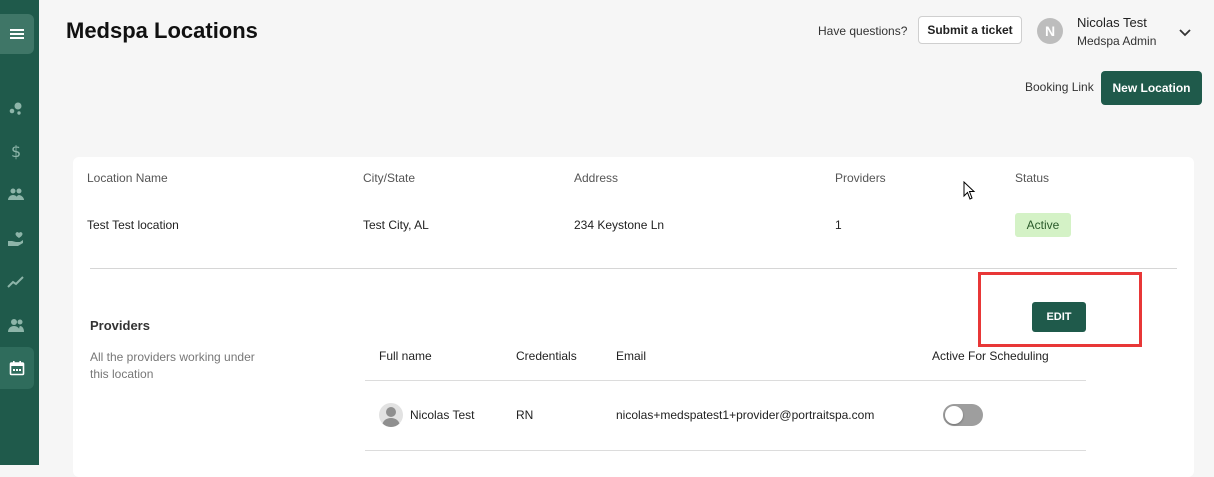  Describe the element at coordinates (16, 239) in the screenshot. I see `hand-heart-icon` at that location.